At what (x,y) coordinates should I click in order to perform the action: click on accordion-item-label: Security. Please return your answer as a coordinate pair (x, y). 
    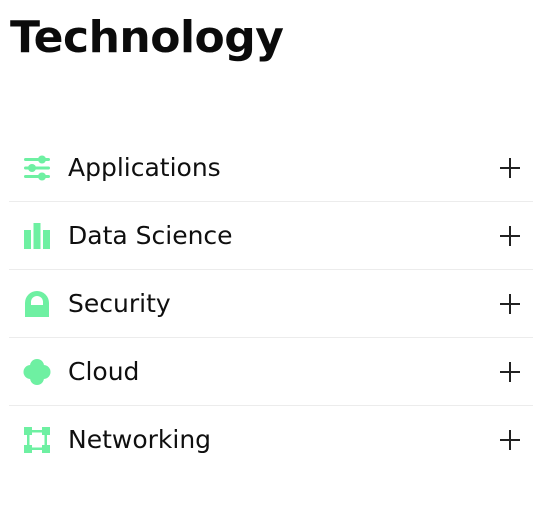
    Looking at the image, I should click on (119, 303).